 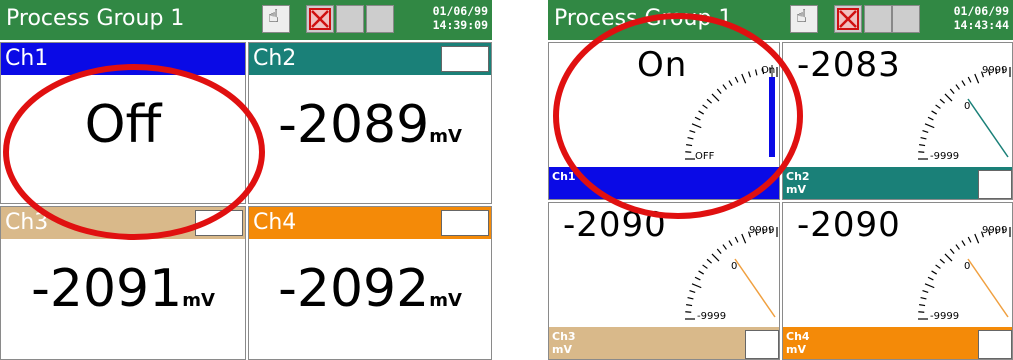 I want to click on channel-panel-ch1: Ch1 Off, so click(x=123, y=123).